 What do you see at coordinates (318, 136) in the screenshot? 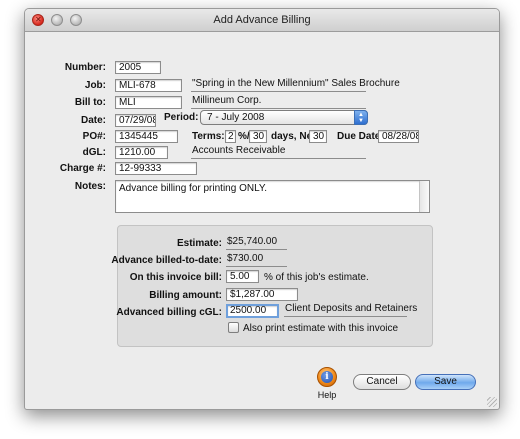
I see `terms-net-field: 30` at bounding box center [318, 136].